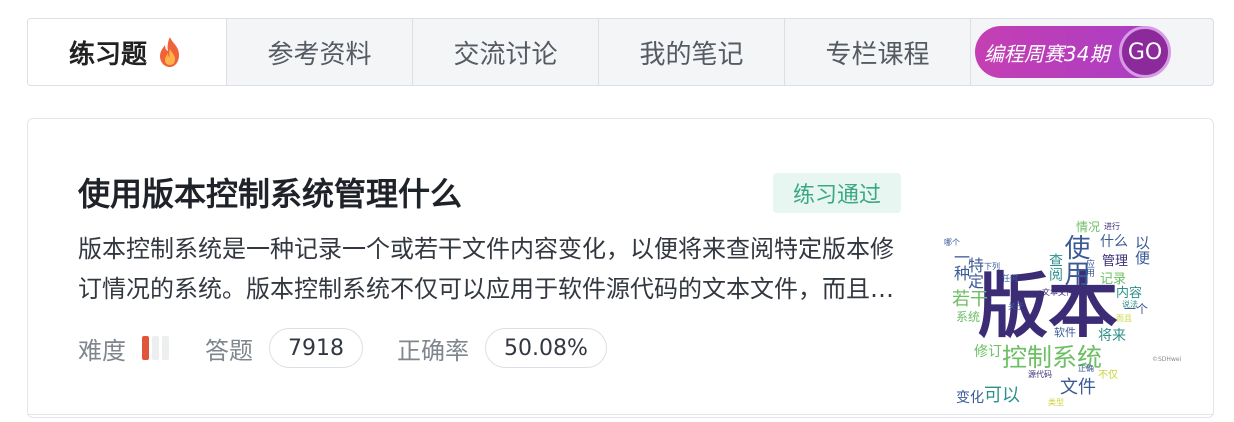  I want to click on word-cloud-word: 下列, so click(992, 266).